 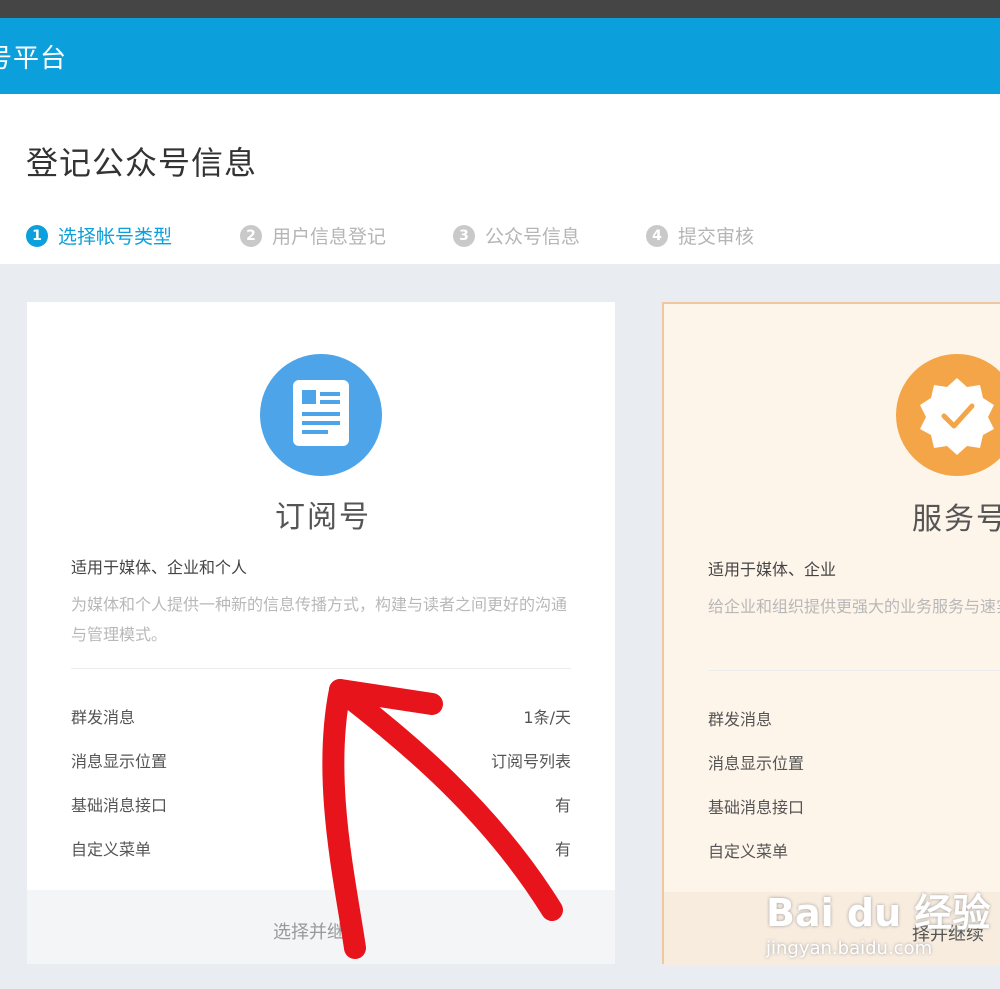 What do you see at coordinates (321, 716) in the screenshot?
I see `feature-row: 群发消息 1条/天` at bounding box center [321, 716].